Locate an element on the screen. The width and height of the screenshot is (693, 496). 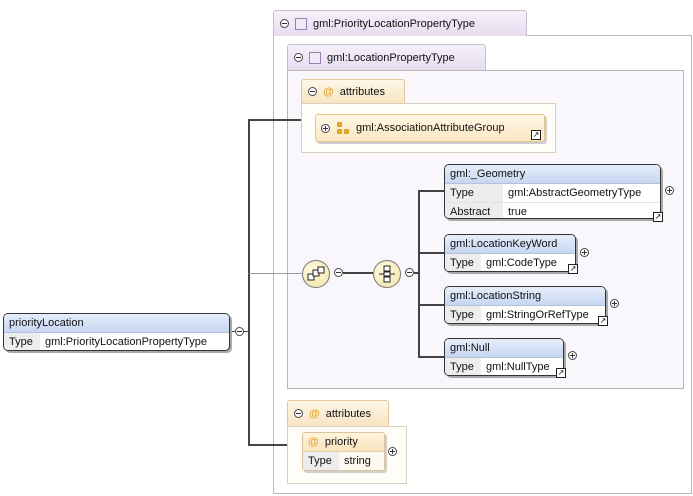
attribute-group-ref: gml:AssociationAttributeGroup is located at coordinates (430, 128).